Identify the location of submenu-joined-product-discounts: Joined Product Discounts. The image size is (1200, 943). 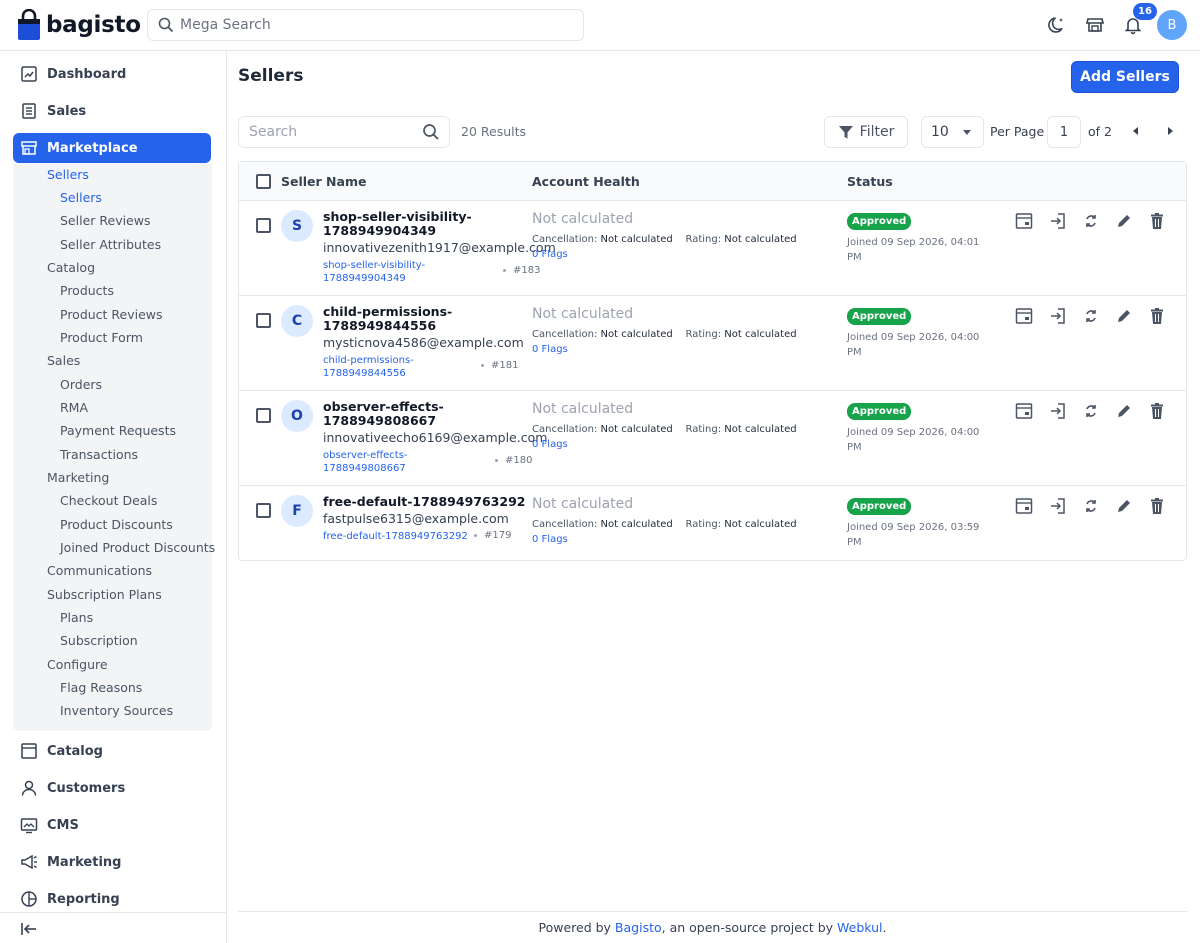
(137, 547).